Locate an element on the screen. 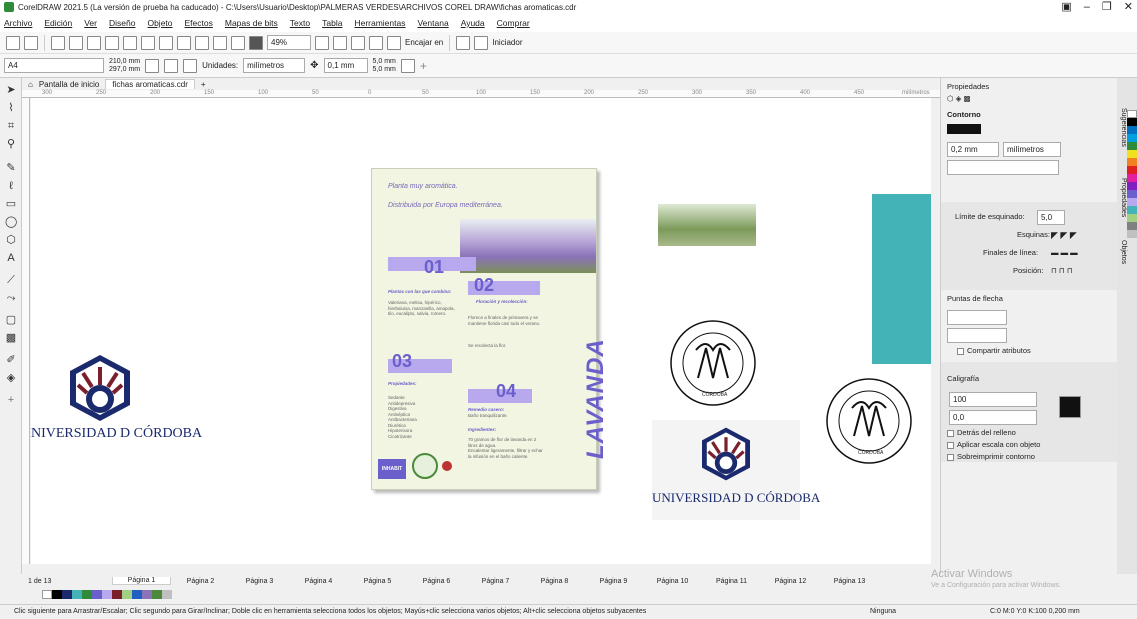  page-frame-icon is located at coordinates (407, 65).